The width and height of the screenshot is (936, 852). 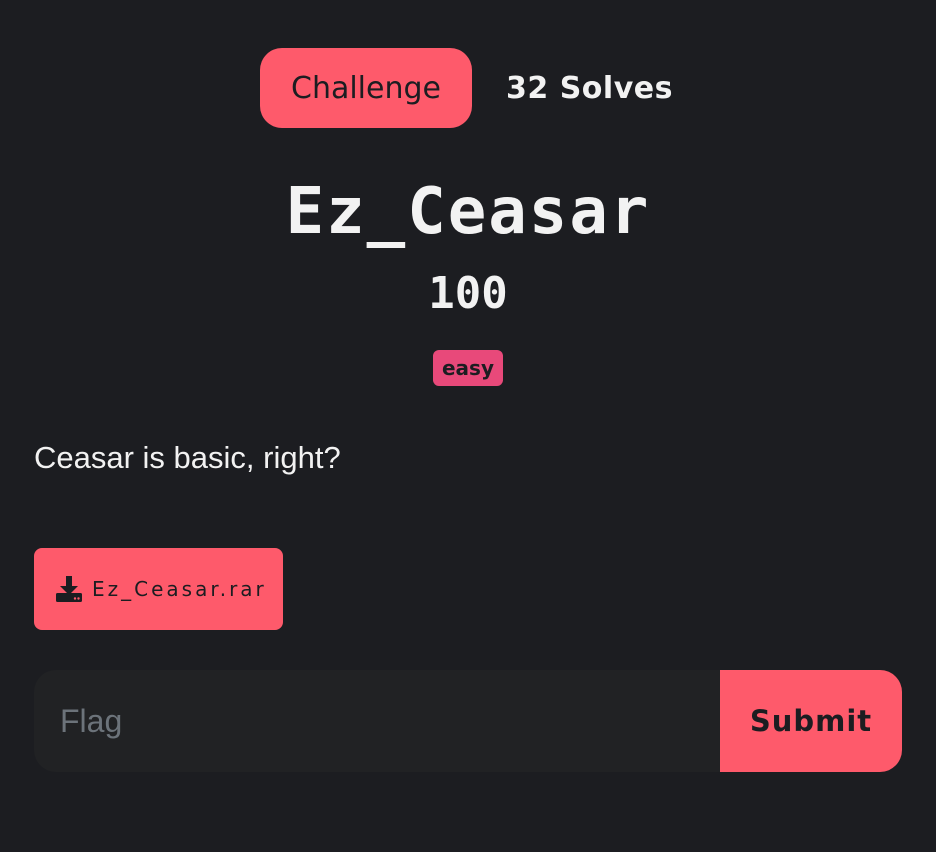 I want to click on challenge-description: Ceasar is basic, right?, so click(x=187, y=457).